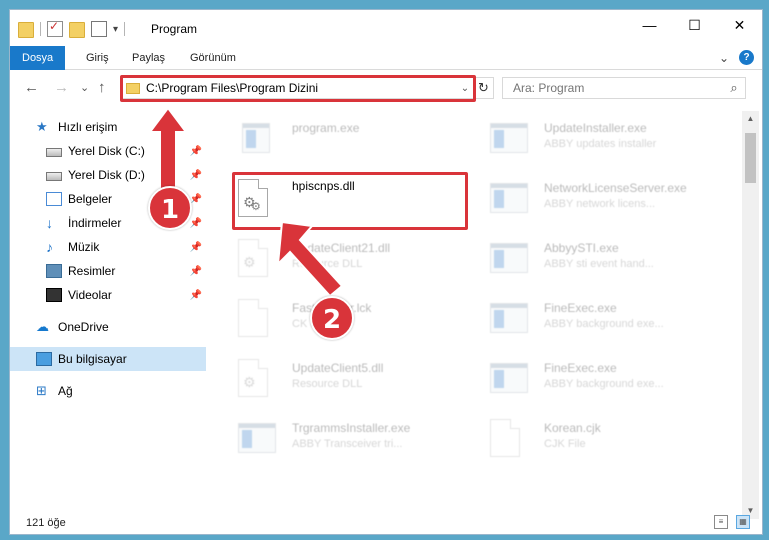  Describe the element at coordinates (327, 384) in the screenshot. I see `file-description: Resource DLL` at that location.